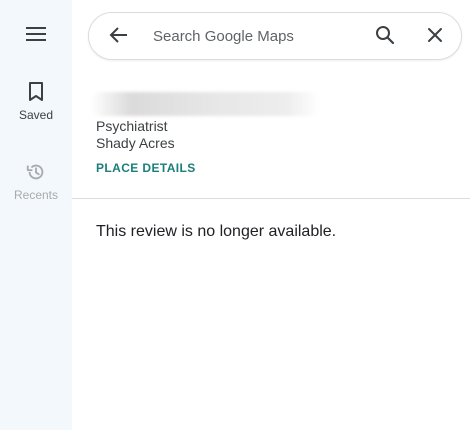  I want to click on rail-item-saved: Saved, so click(36, 101).